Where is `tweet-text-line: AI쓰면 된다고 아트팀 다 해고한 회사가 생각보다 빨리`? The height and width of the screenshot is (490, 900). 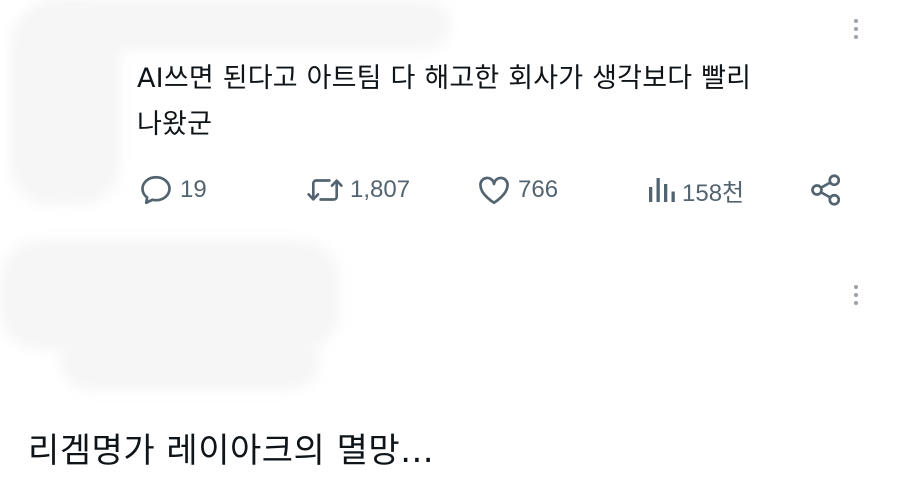
tweet-text-line: AI쓰면 된다고 아트팀 다 해고한 회사가 생각보다 빨리 is located at coordinates (444, 78).